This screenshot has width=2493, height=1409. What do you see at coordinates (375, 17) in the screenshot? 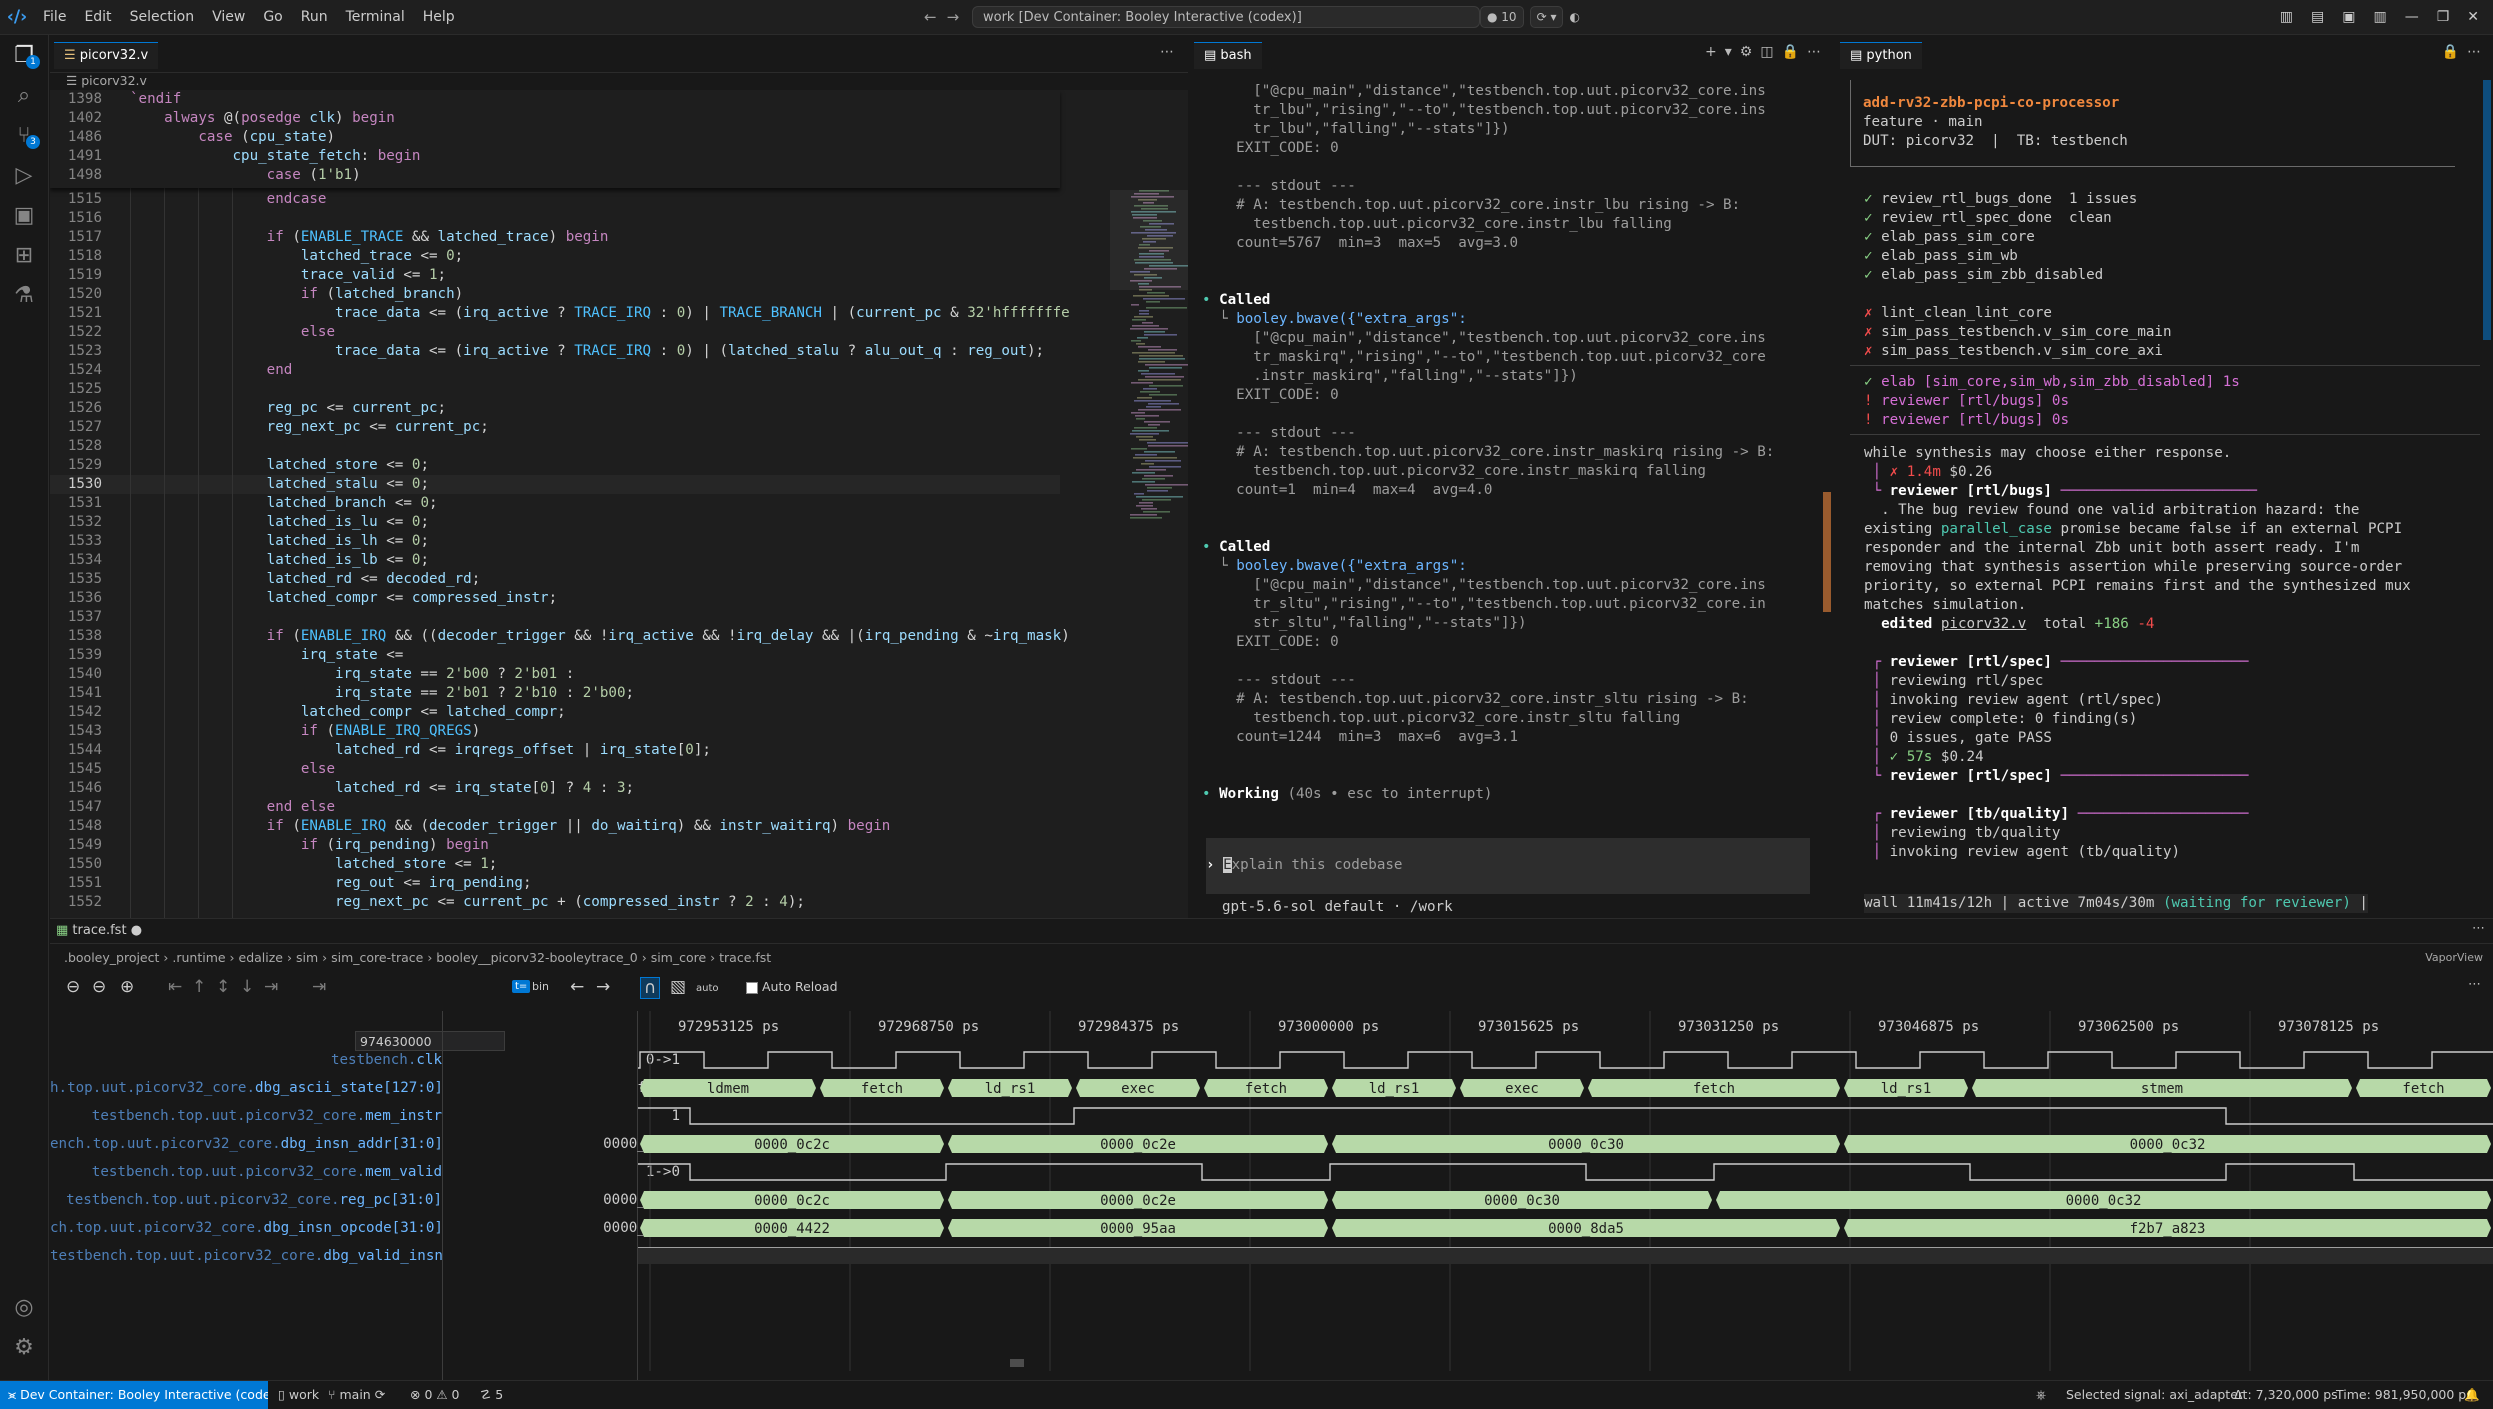
I see `menu-terminal: Terminal` at bounding box center [375, 17].